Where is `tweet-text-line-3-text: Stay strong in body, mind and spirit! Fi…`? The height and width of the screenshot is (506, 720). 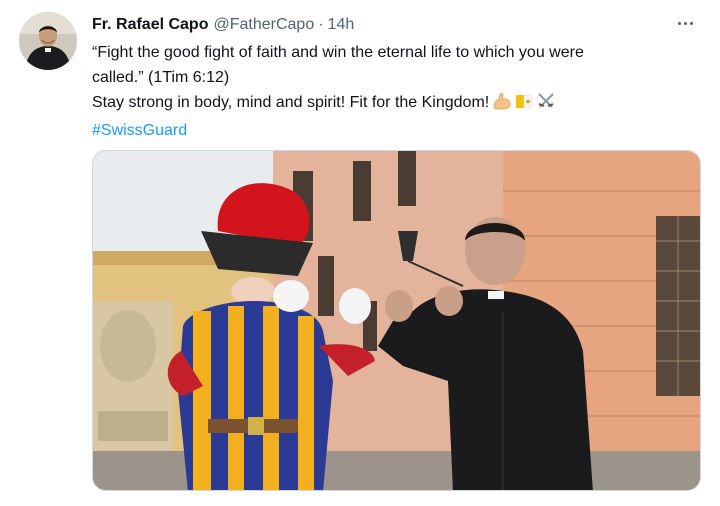
tweet-text-line-3-text: Stay strong in body, mind and spirit! Fi… is located at coordinates (291, 102).